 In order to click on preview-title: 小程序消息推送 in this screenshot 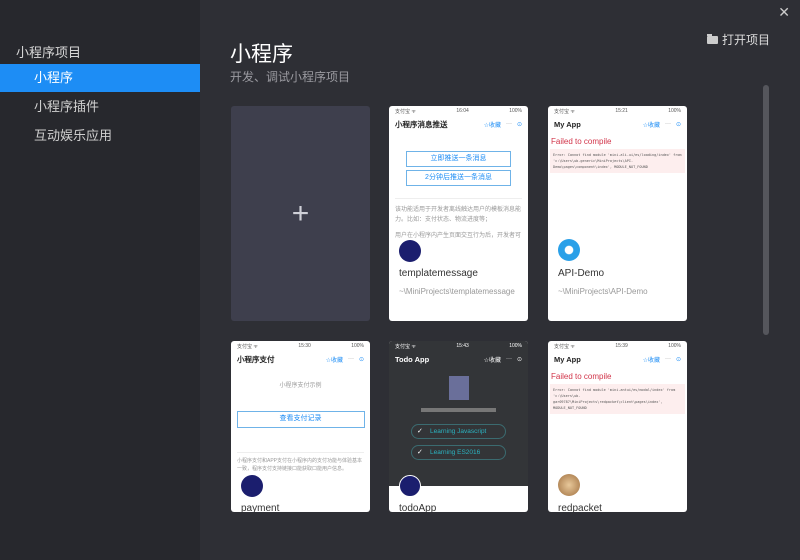, I will do `click(421, 124)`.